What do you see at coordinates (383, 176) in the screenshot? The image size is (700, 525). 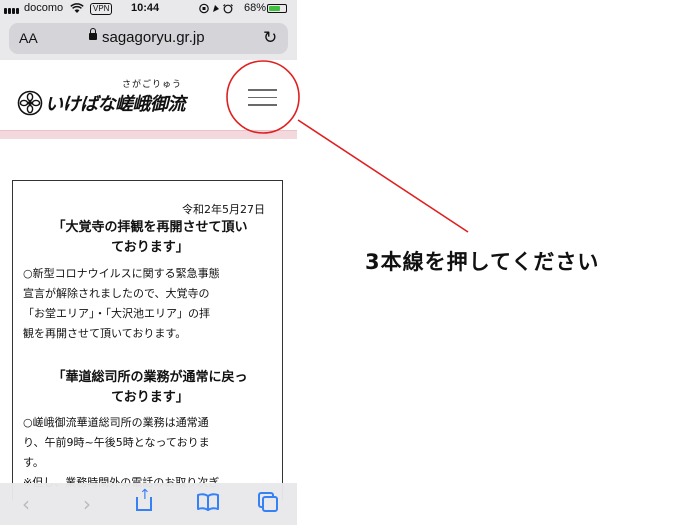 I see `pointer-line` at bounding box center [383, 176].